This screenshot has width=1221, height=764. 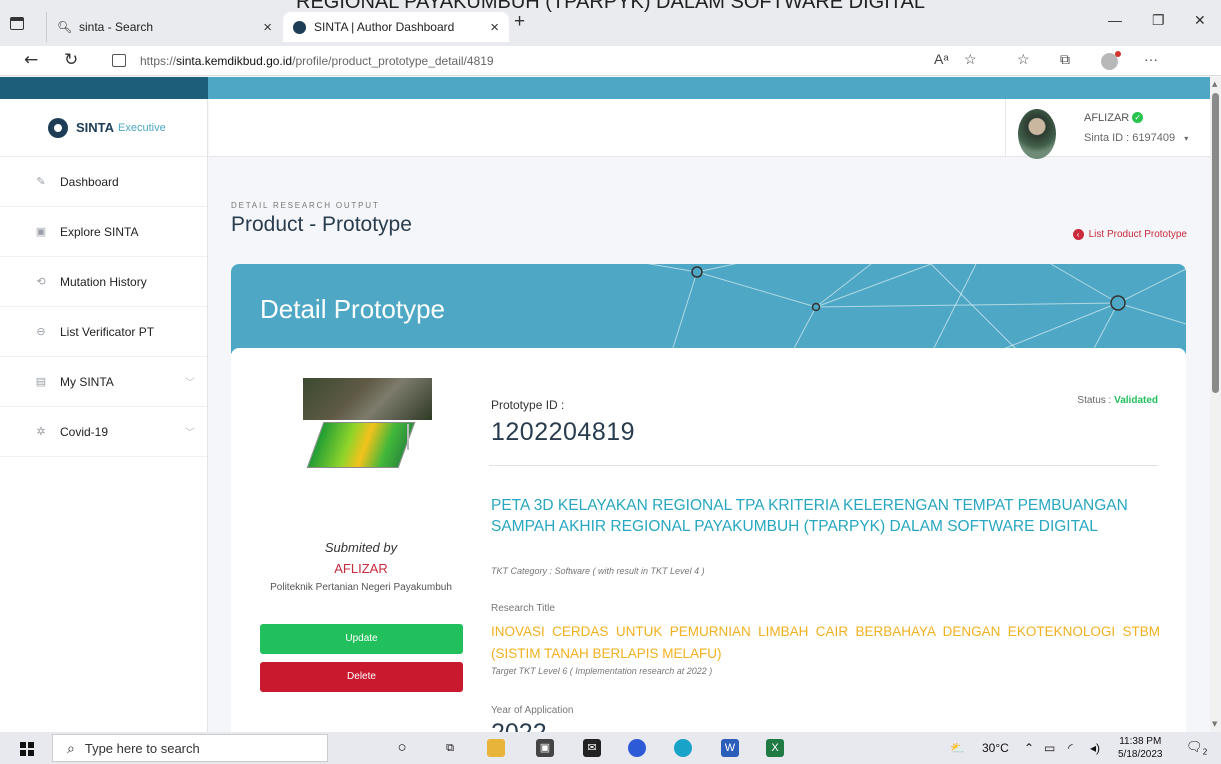 What do you see at coordinates (519, 726) in the screenshot?
I see `year-of-application: 2022` at bounding box center [519, 726].